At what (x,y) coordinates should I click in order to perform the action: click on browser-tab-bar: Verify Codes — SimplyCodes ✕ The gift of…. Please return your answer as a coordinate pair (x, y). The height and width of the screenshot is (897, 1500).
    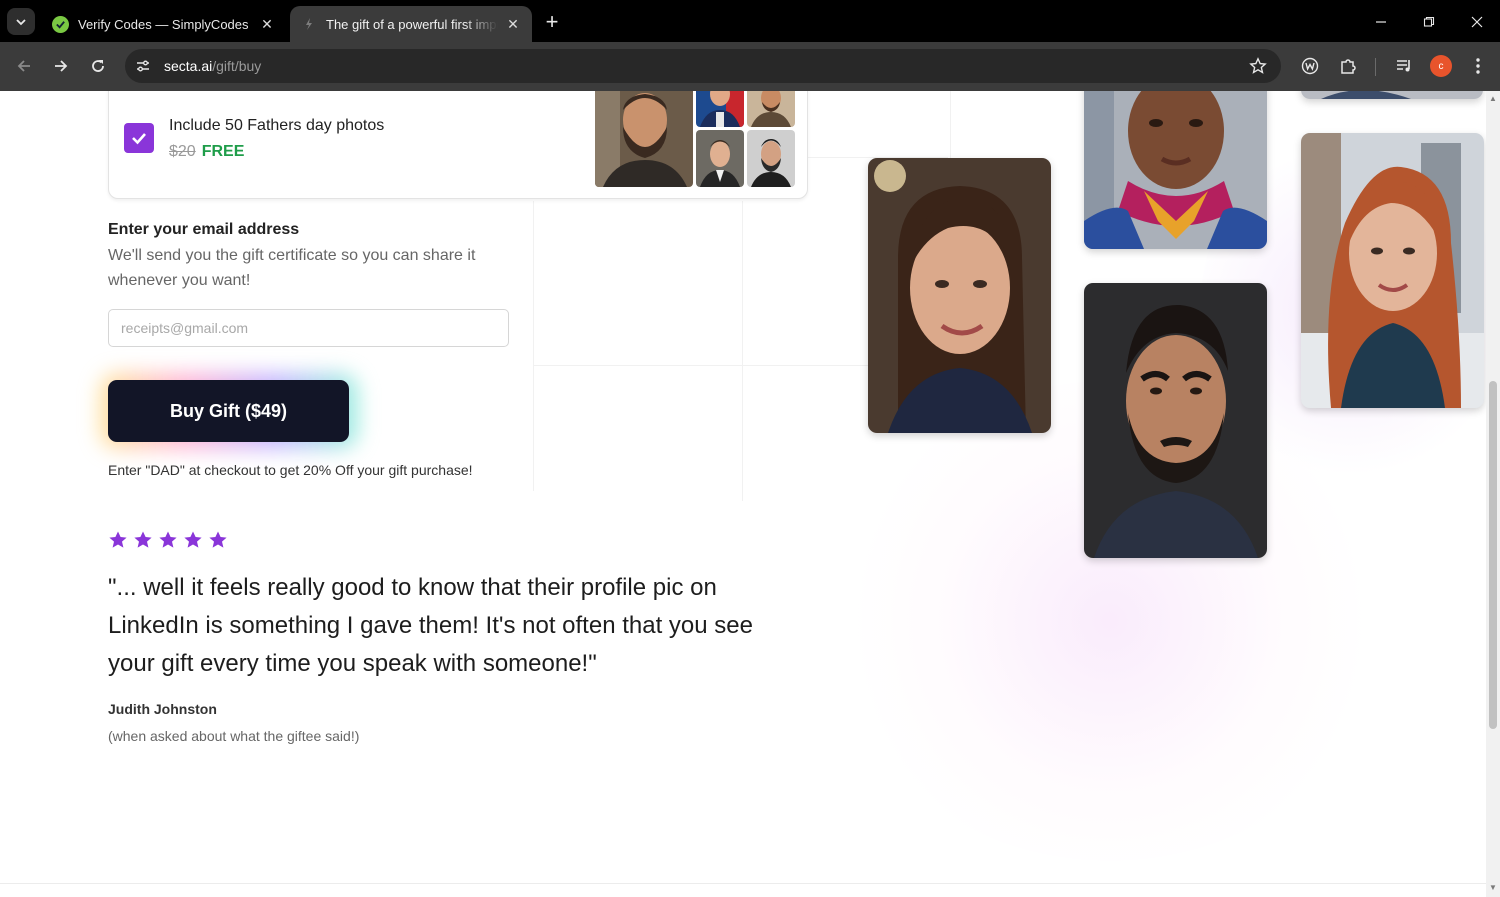
    Looking at the image, I should click on (750, 21).